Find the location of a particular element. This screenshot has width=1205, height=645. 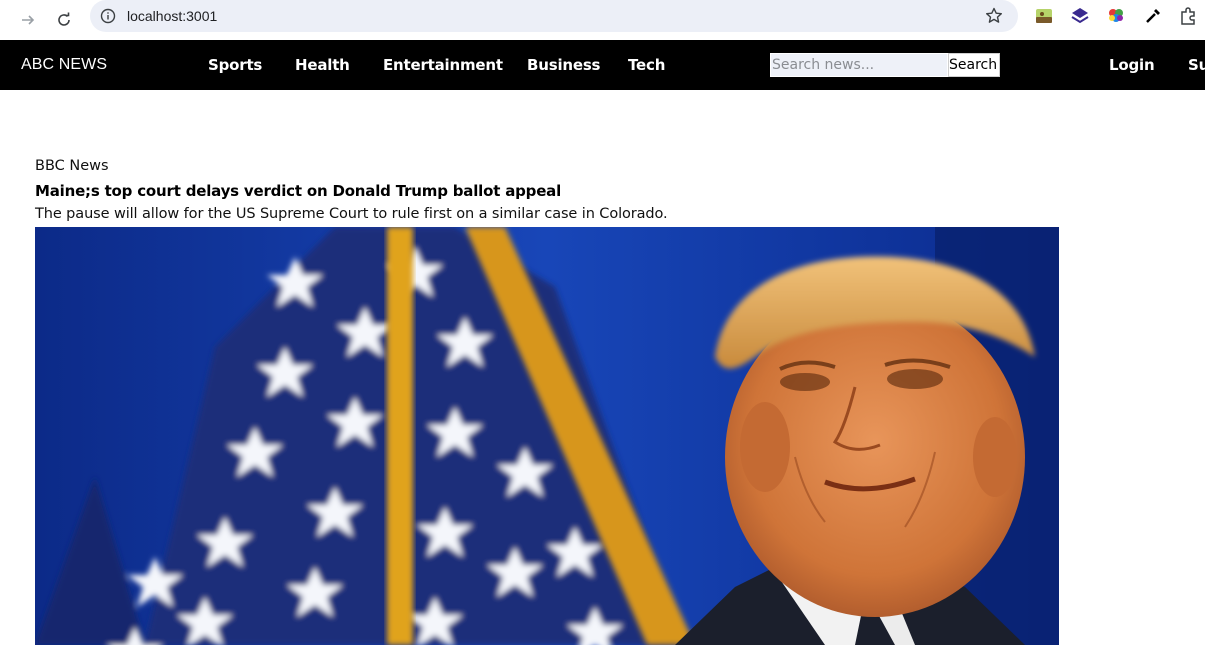

reload-button is located at coordinates (64, 20).